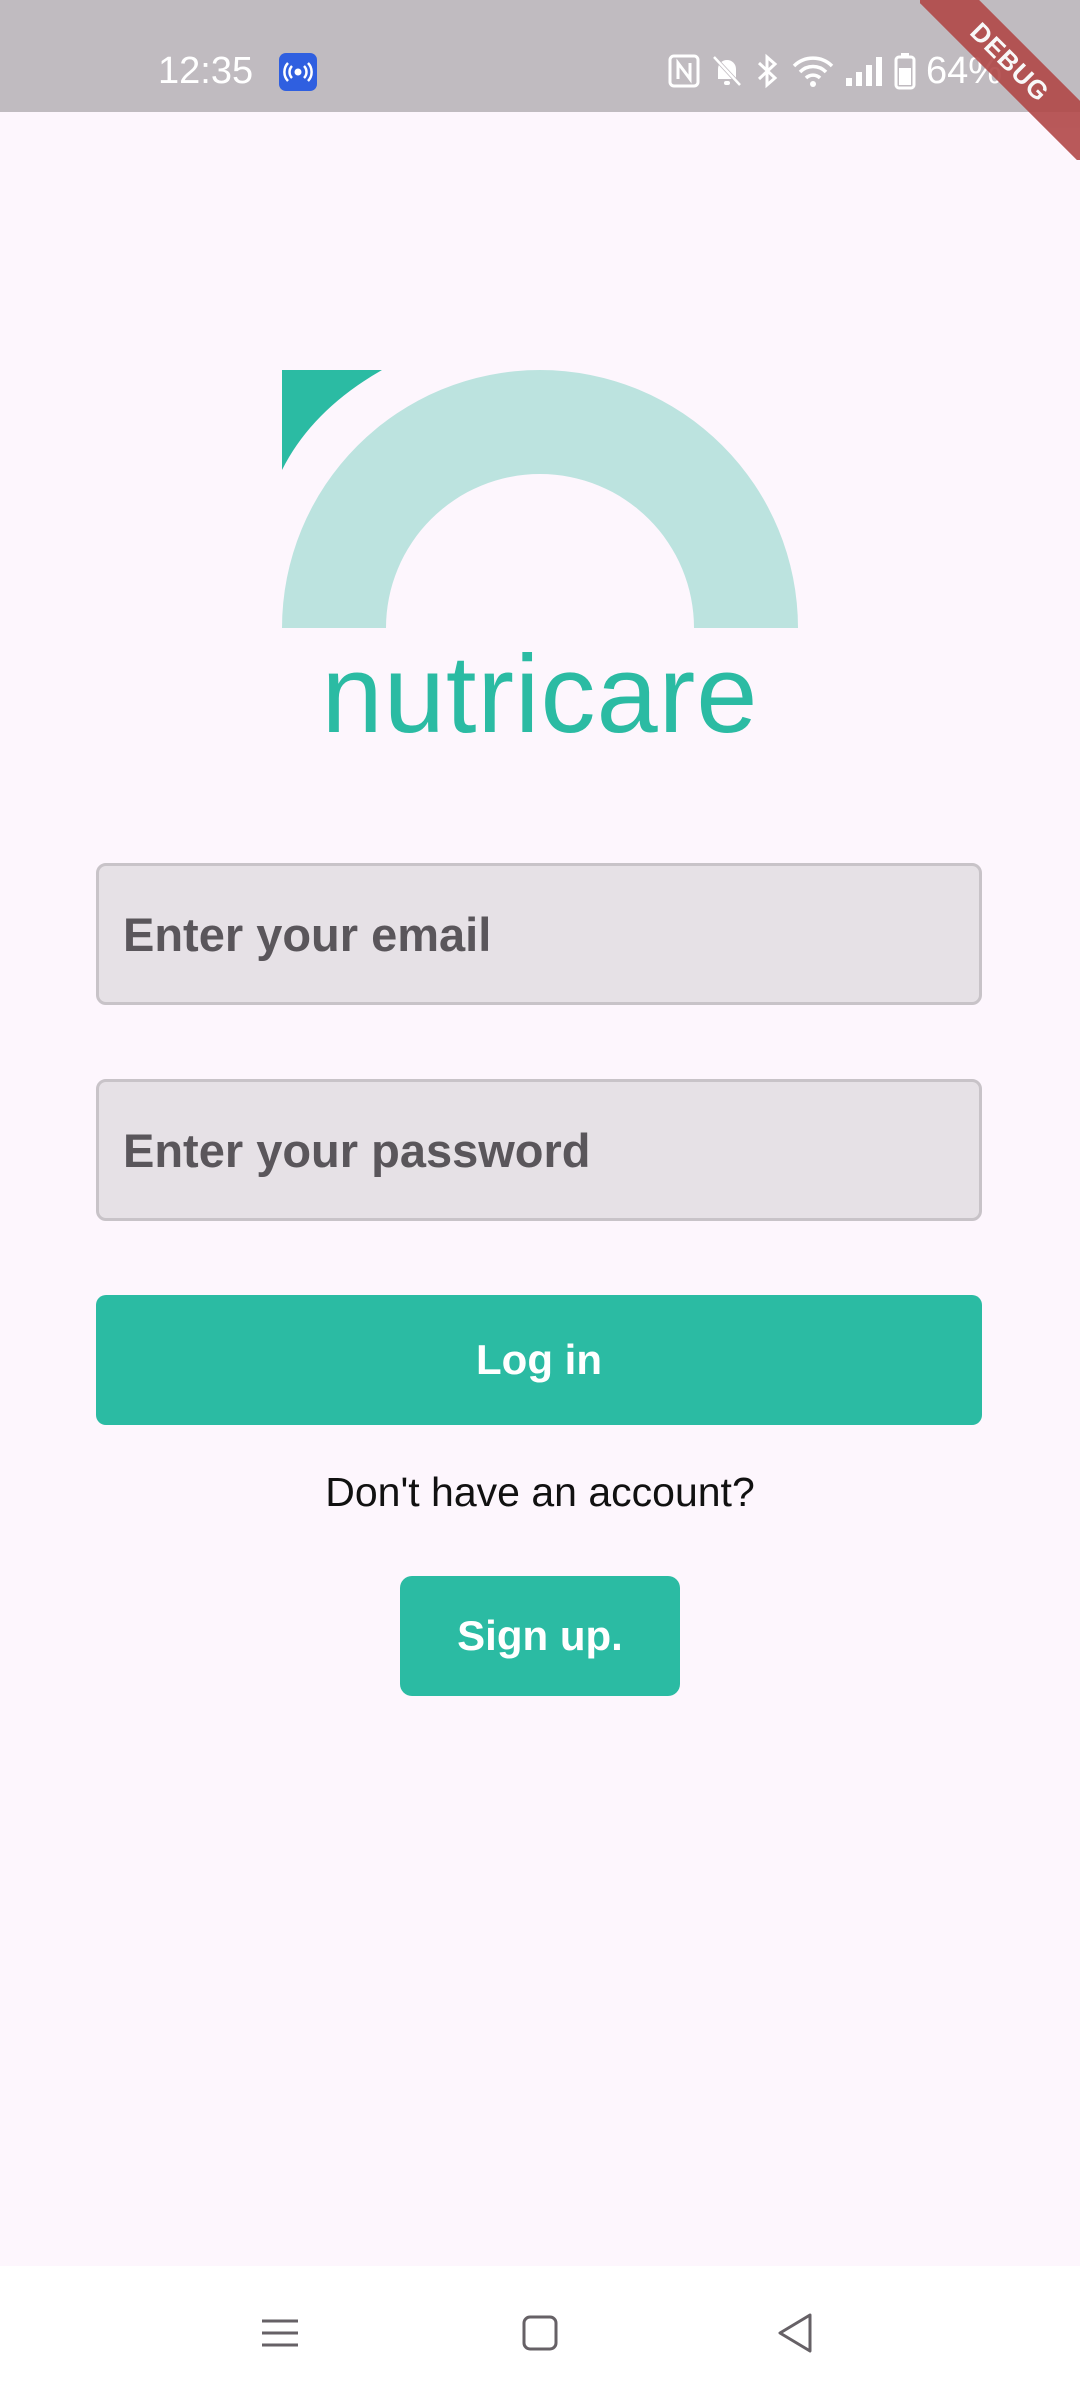 The image size is (1080, 2400). Describe the element at coordinates (280, 2333) in the screenshot. I see `menu-icon` at that location.